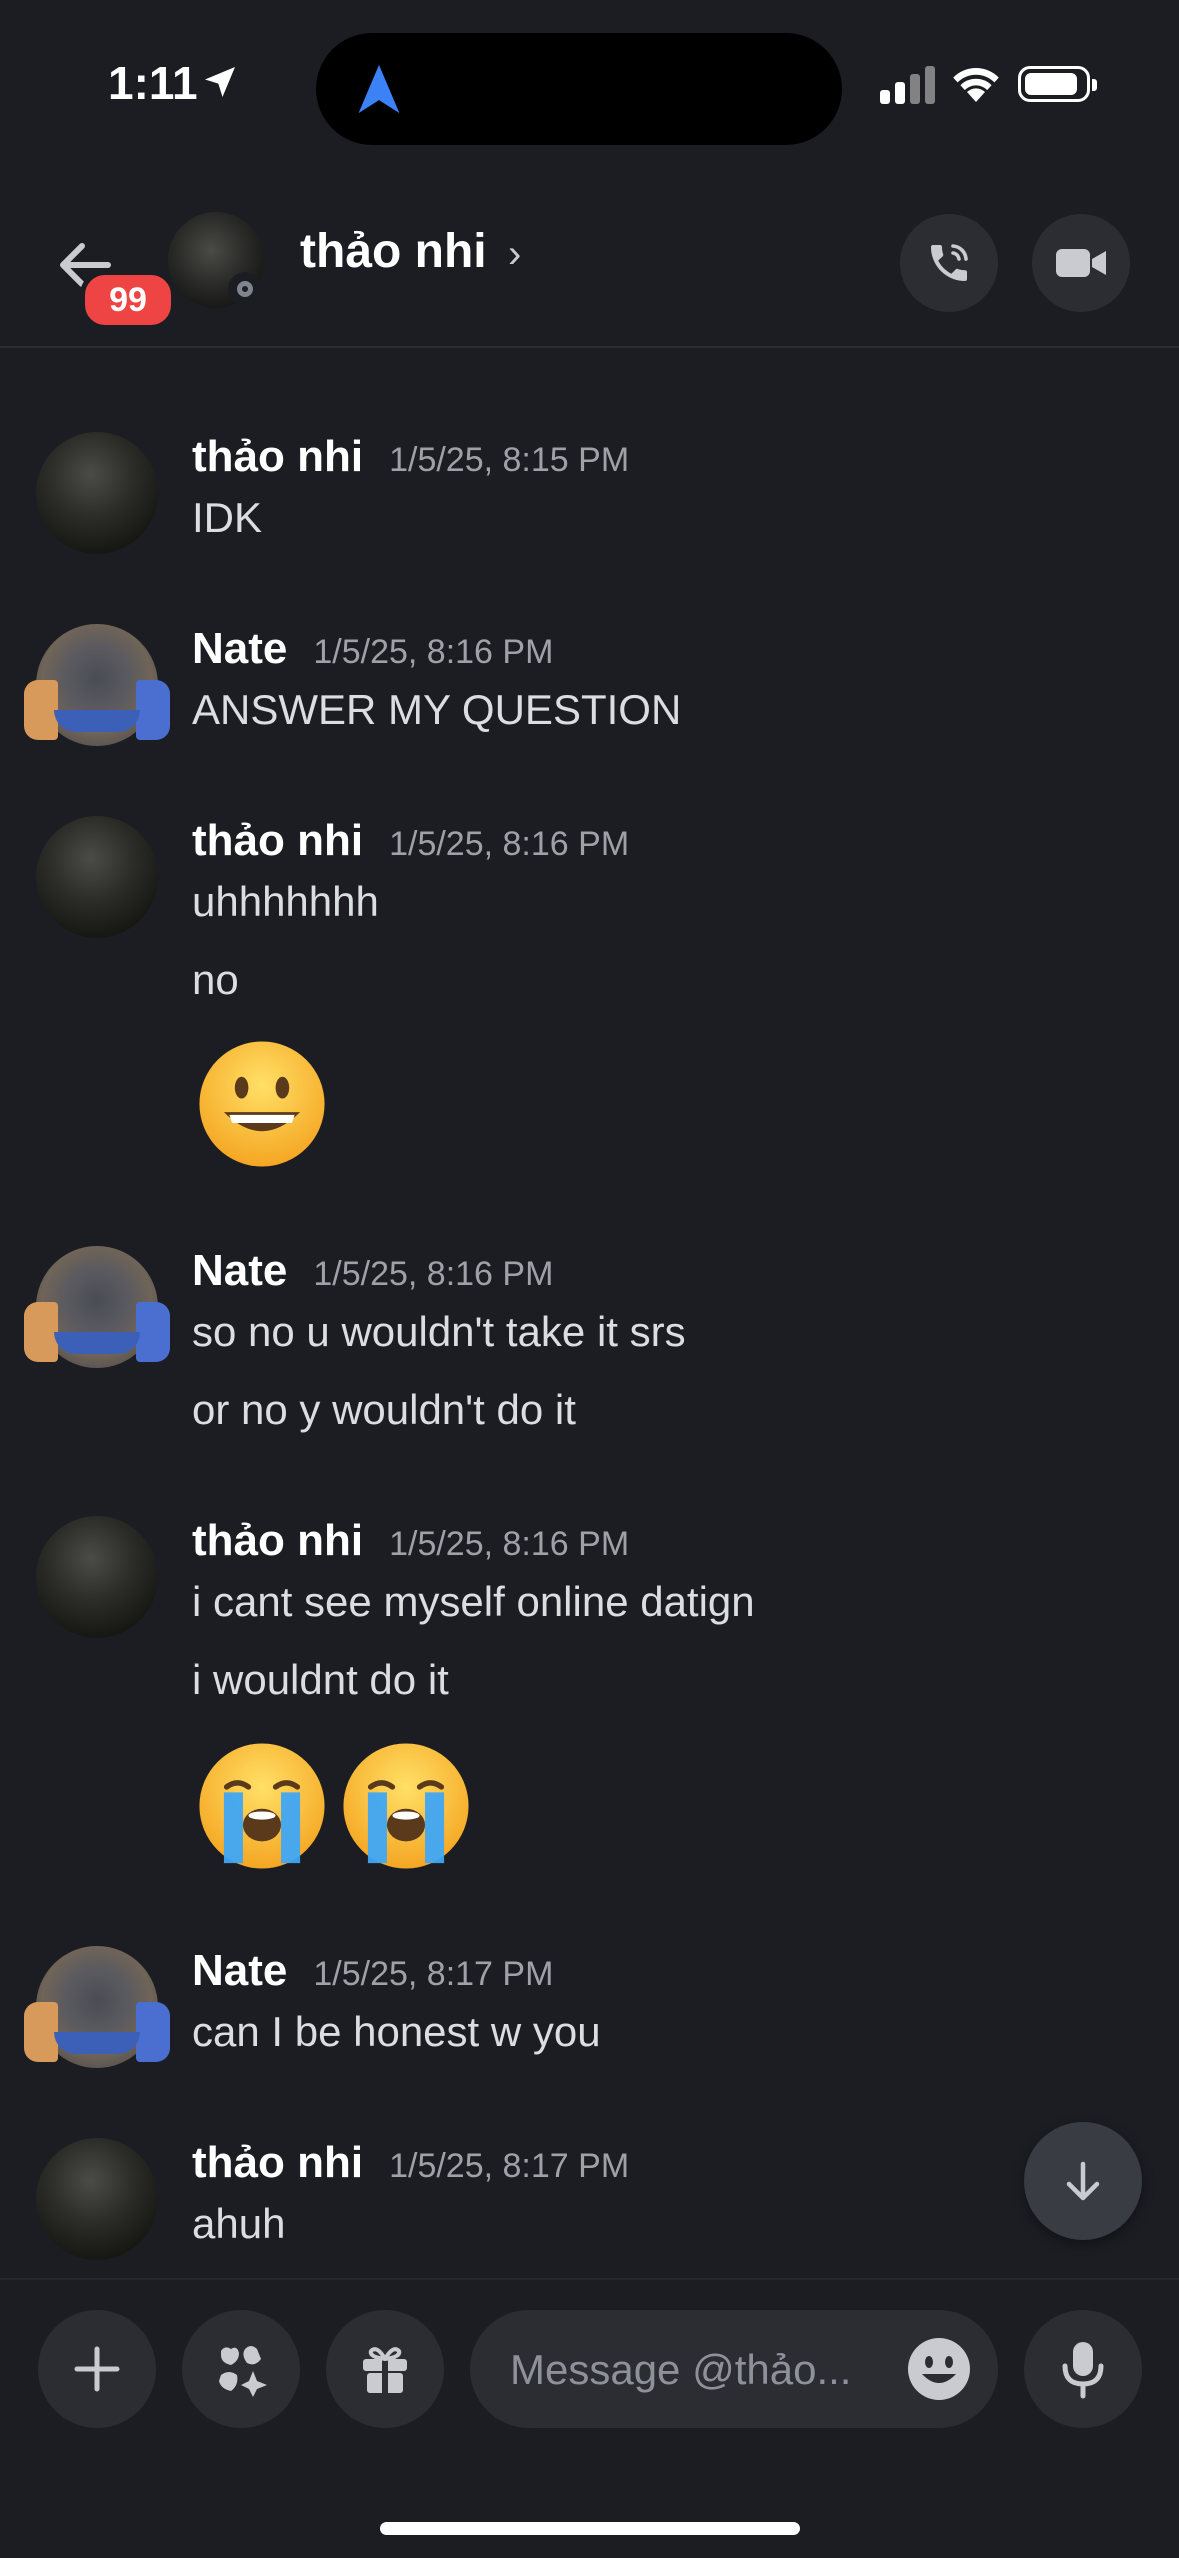 This screenshot has width=1179, height=2558. What do you see at coordinates (514, 254) in the screenshot?
I see `chevron-right-icon: ›` at bounding box center [514, 254].